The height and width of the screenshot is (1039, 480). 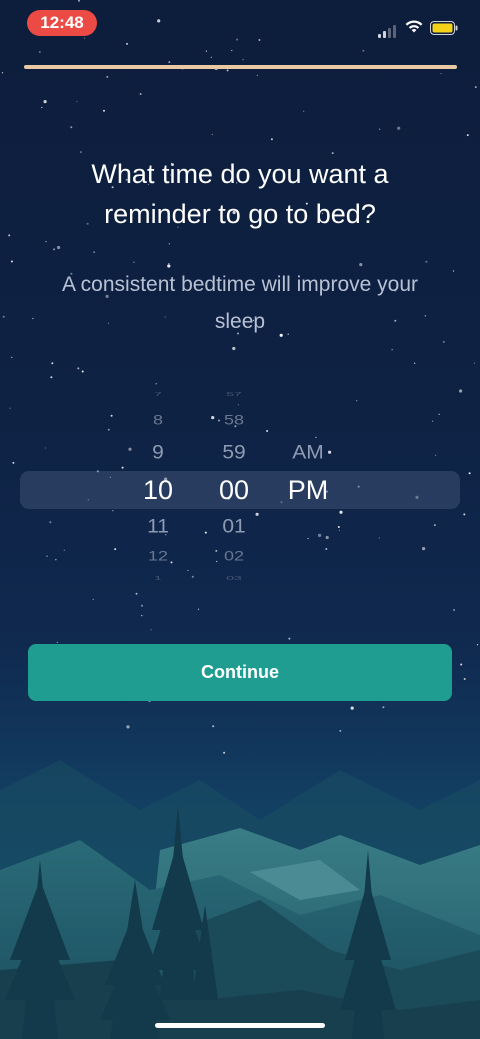 What do you see at coordinates (234, 578) in the screenshot?
I see `minute-option: 03` at bounding box center [234, 578].